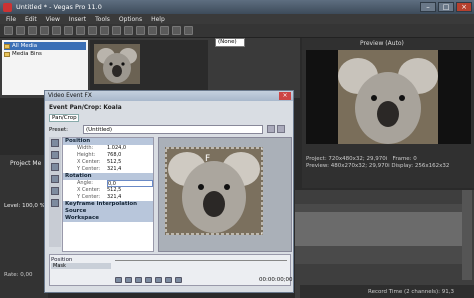 The height and width of the screenshot is (298, 474). Describe the element at coordinates (464, 7) in the screenshot. I see `close-button: ×` at that location.